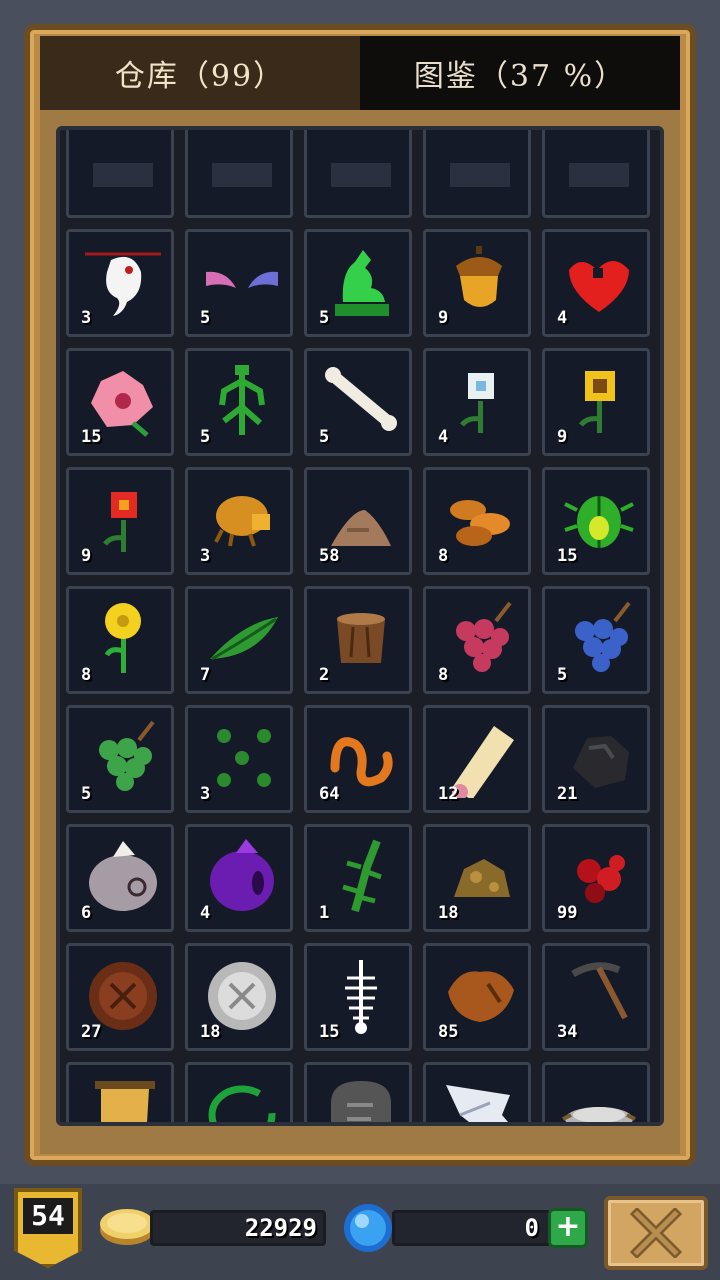  Describe the element at coordinates (242, 279) in the screenshot. I see `bat-wings-icon` at that location.